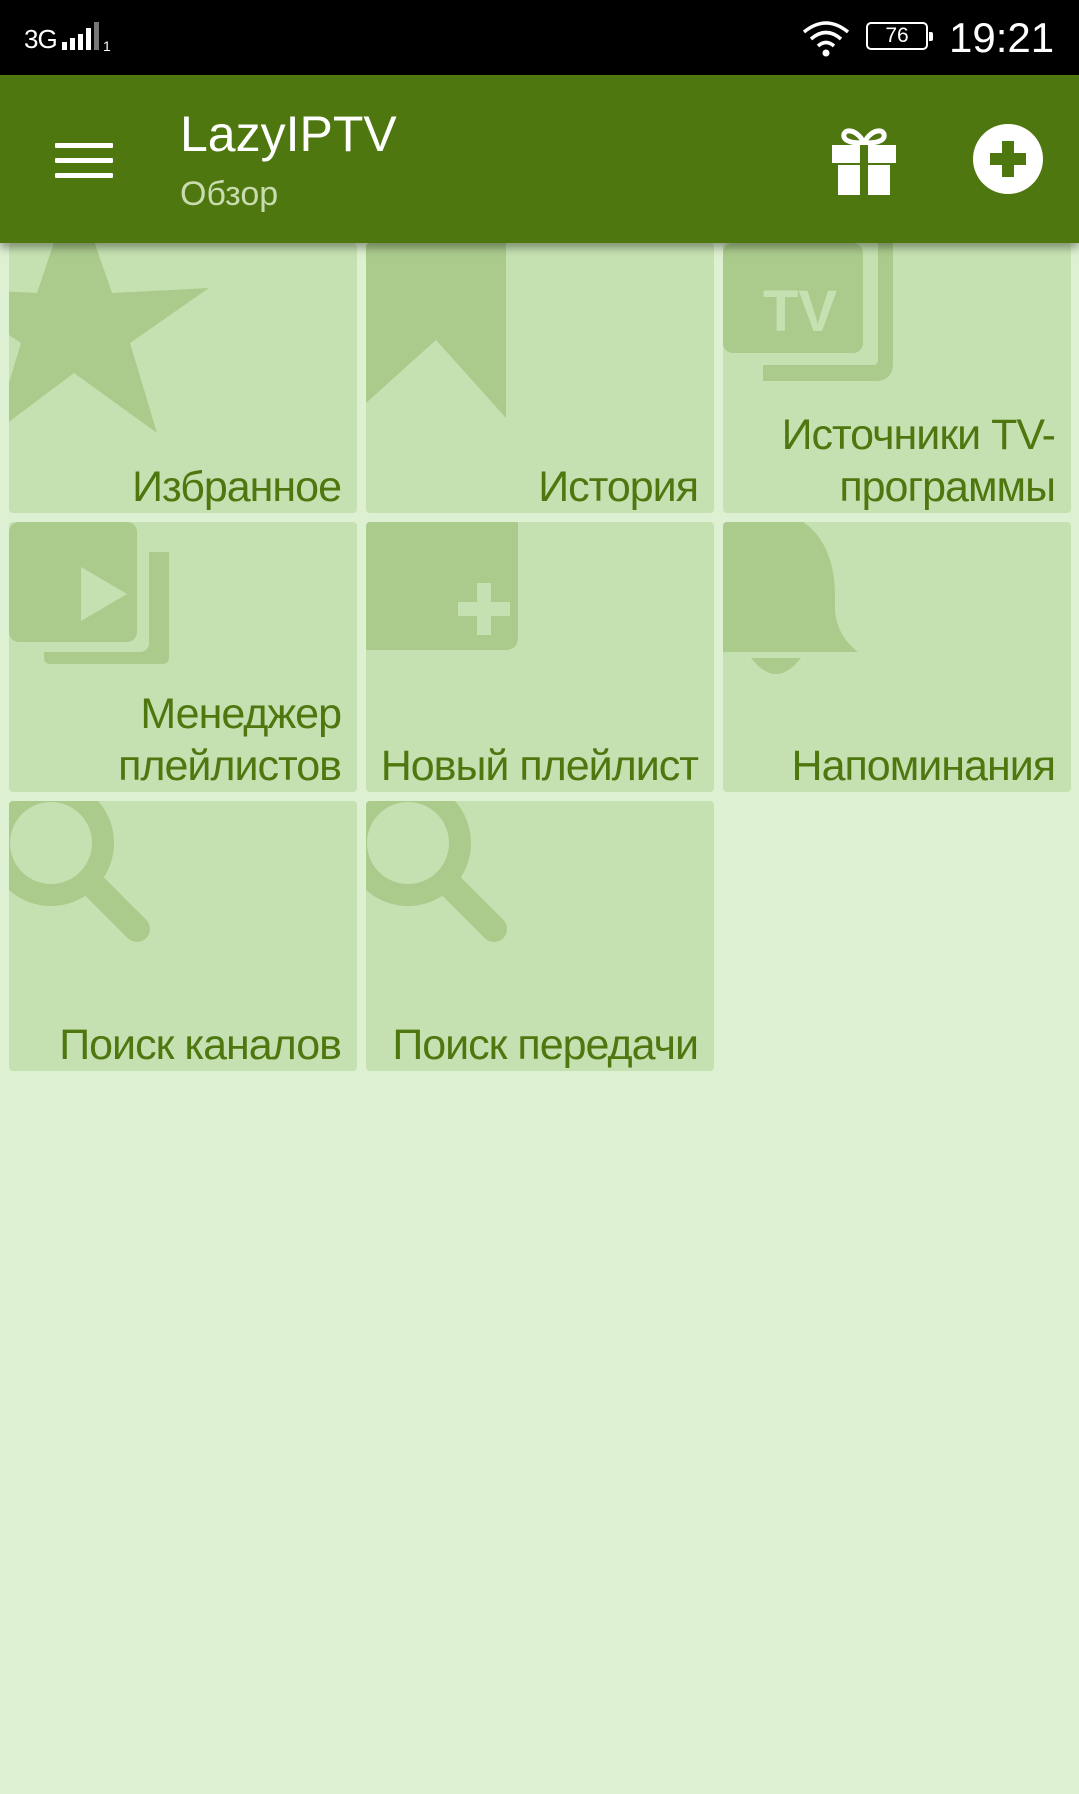  I want to click on screen-subtitle: Обзор, so click(229, 194).